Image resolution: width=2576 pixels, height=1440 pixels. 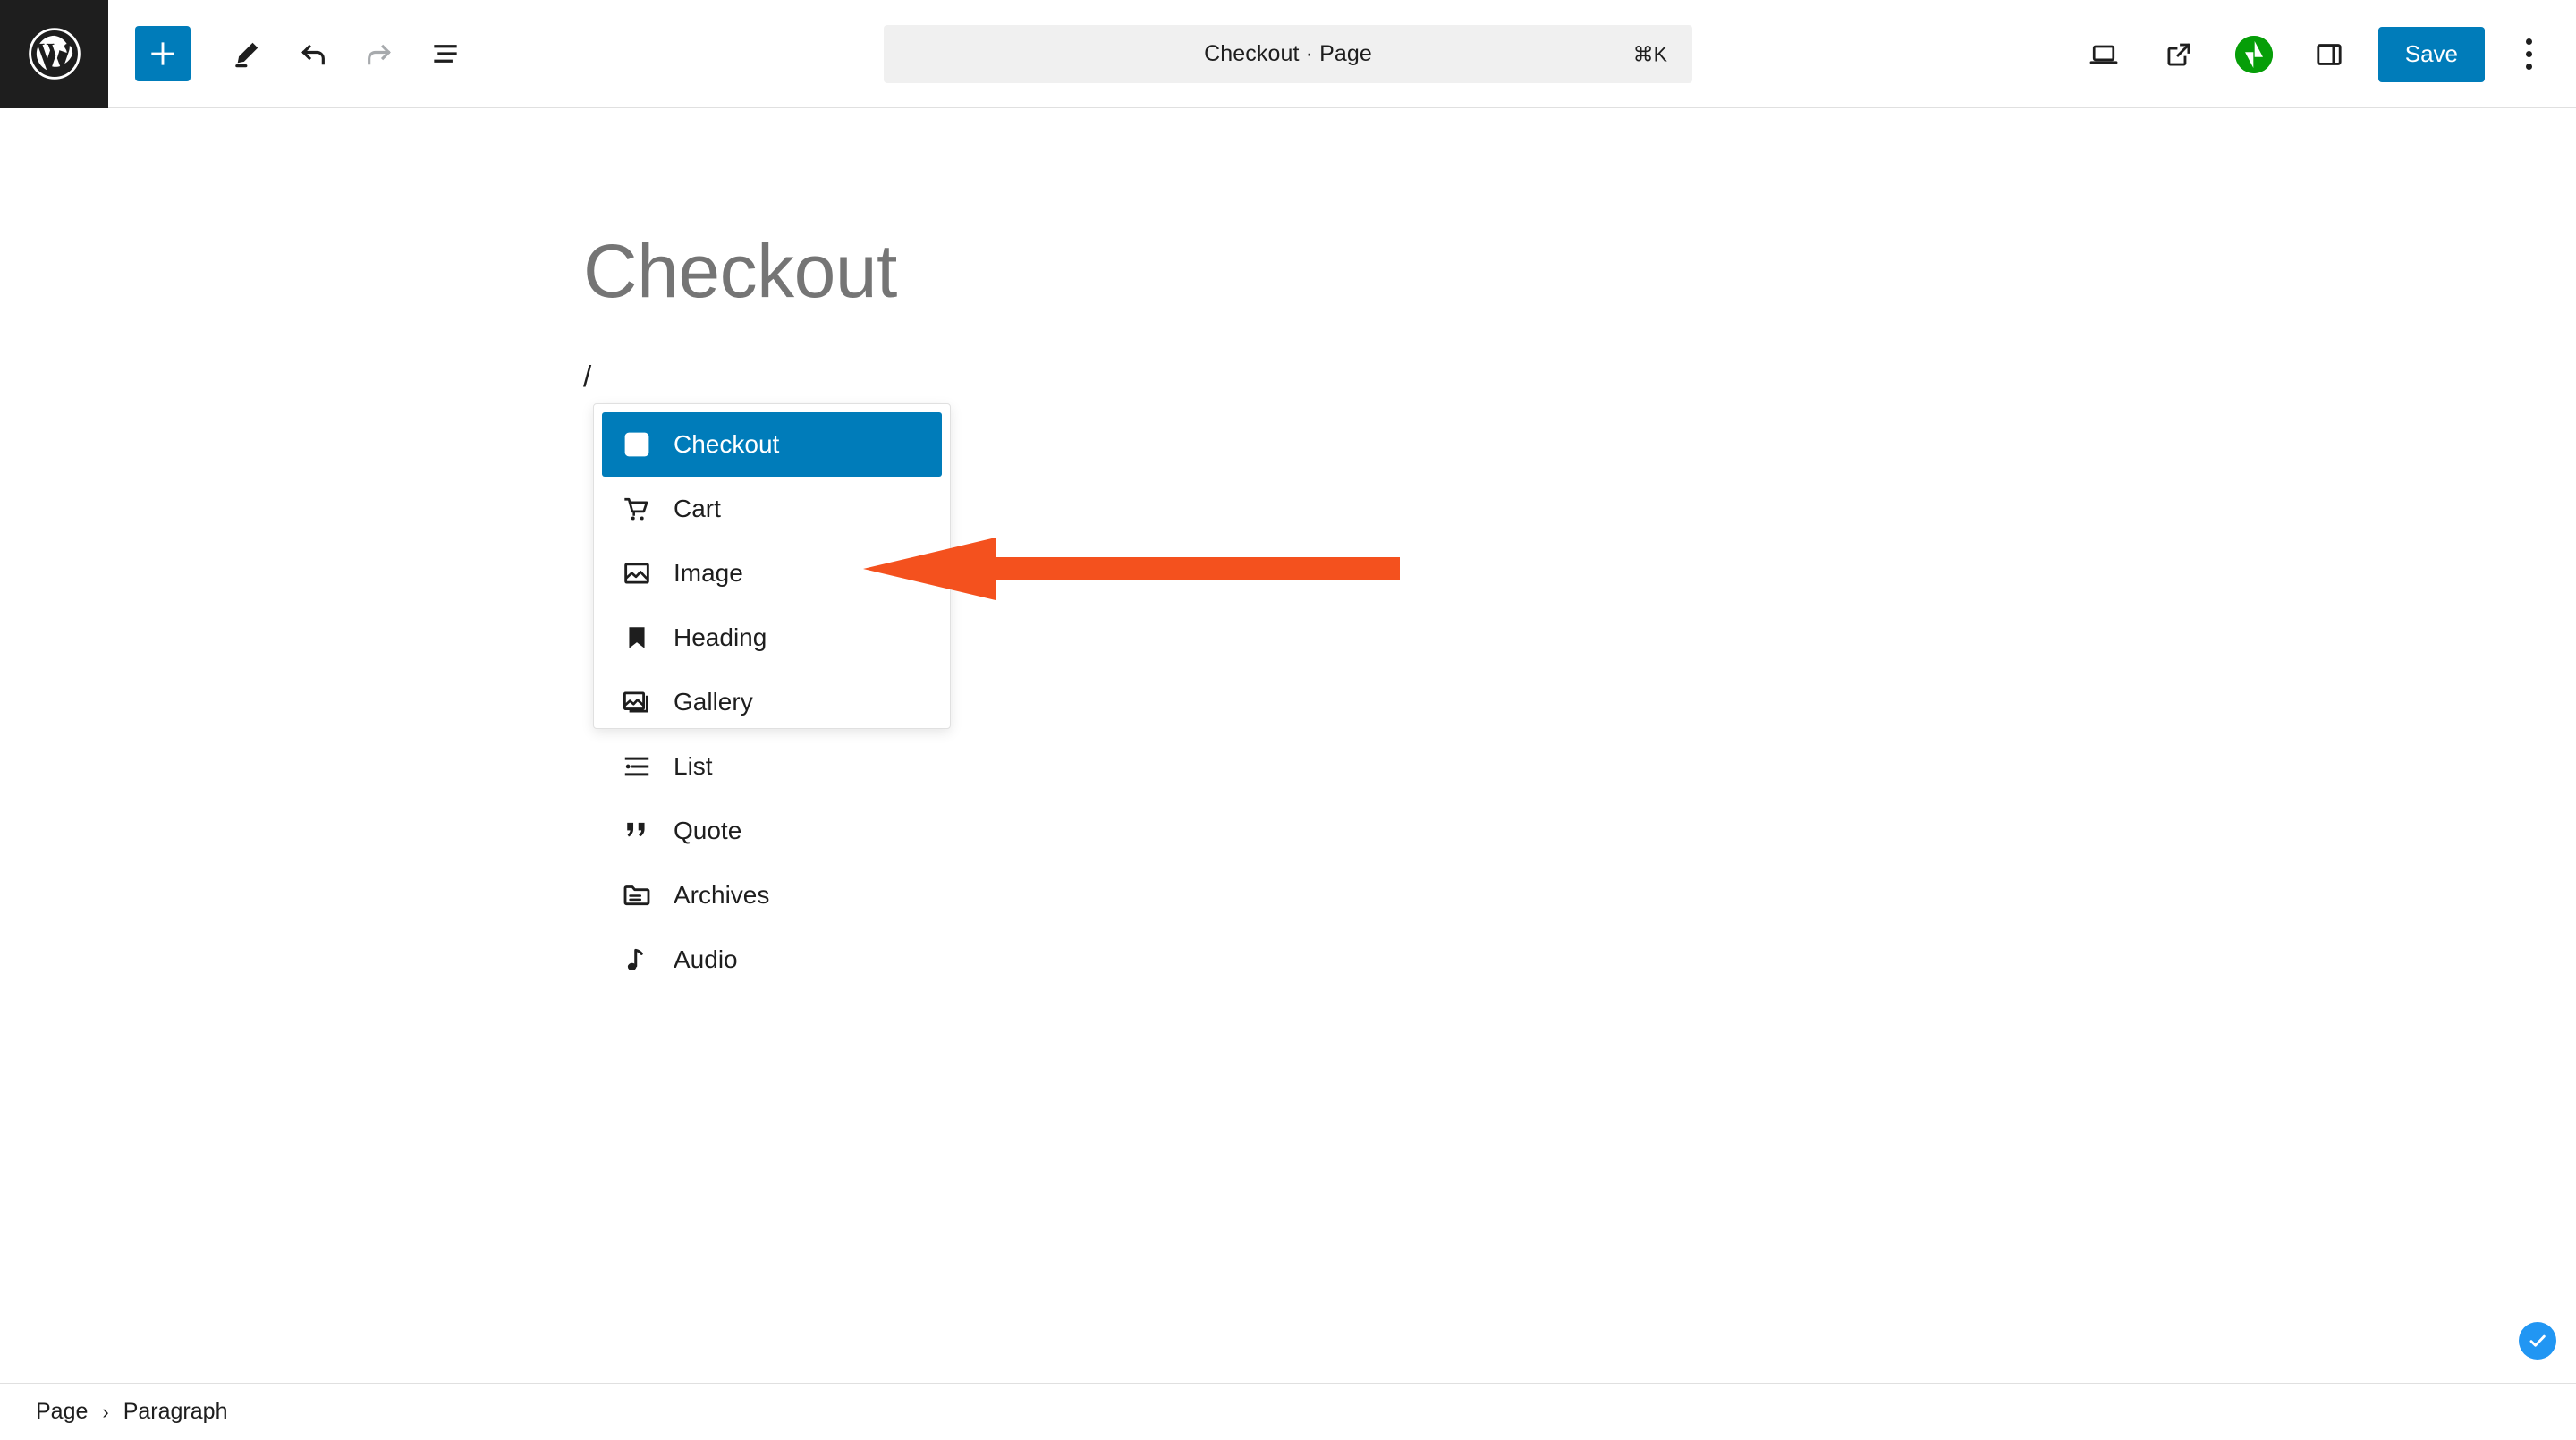 I want to click on save-button: Save, so click(x=2431, y=54).